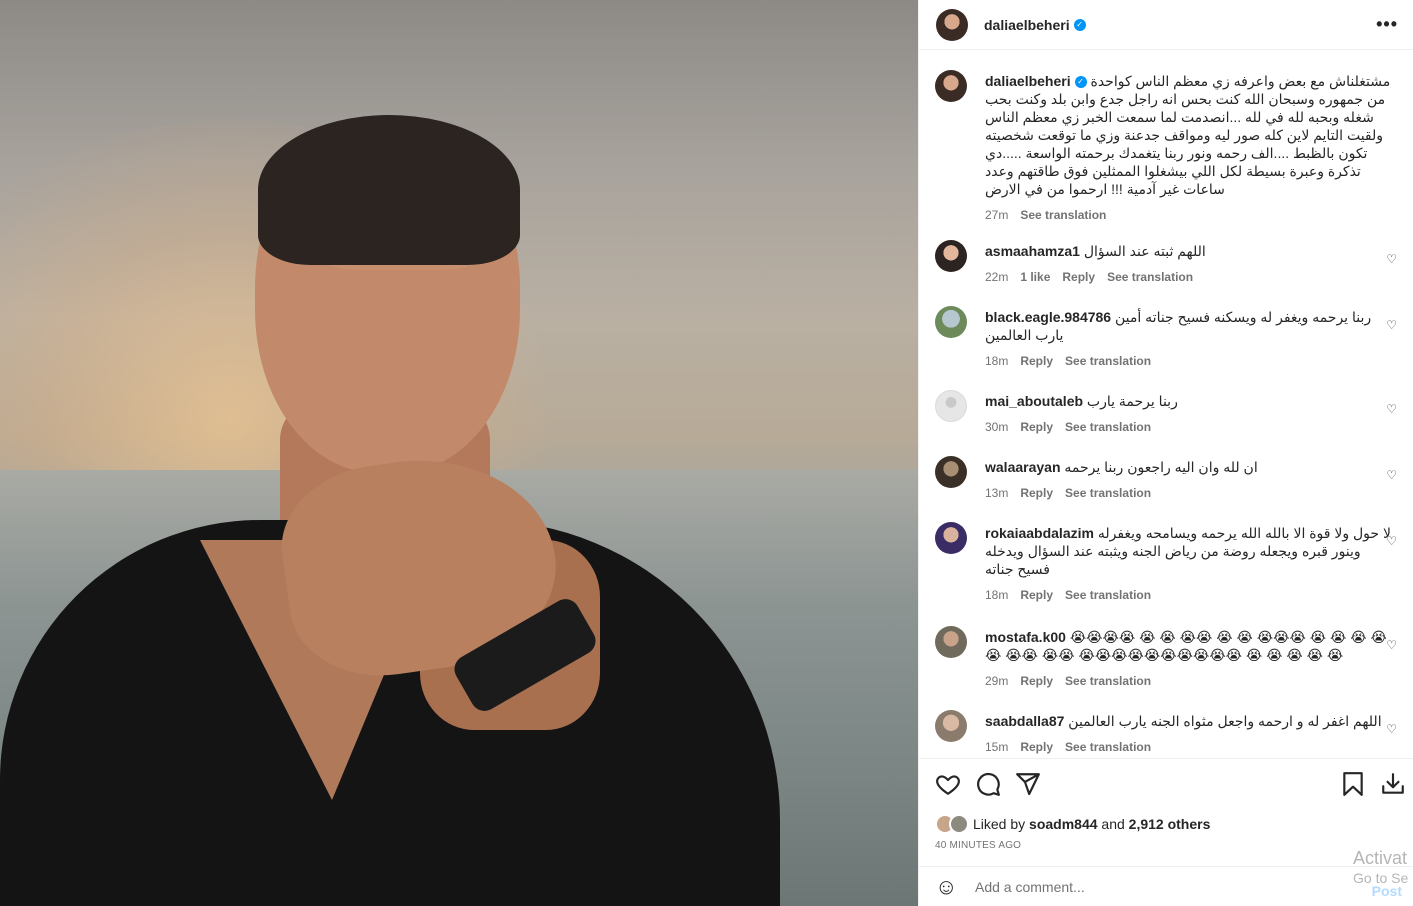 The height and width of the screenshot is (906, 1413). Describe the element at coordinates (1393, 784) in the screenshot. I see `download-icon` at that location.